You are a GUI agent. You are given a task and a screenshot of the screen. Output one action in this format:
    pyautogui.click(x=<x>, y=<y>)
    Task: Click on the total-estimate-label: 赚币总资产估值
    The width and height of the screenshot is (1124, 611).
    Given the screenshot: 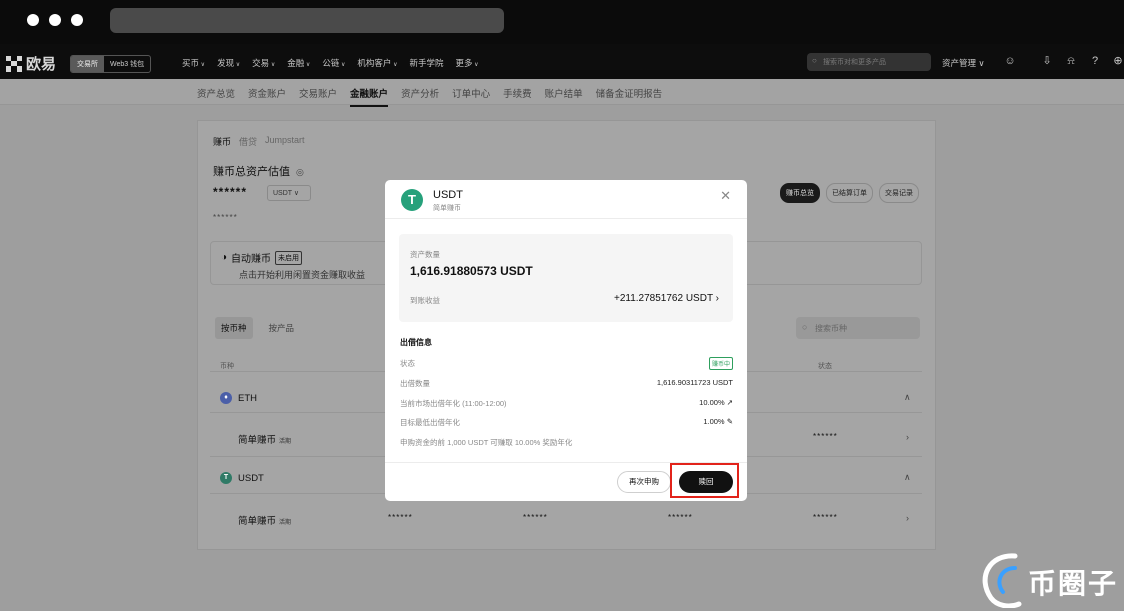 What is the action you would take?
    pyautogui.click(x=251, y=172)
    